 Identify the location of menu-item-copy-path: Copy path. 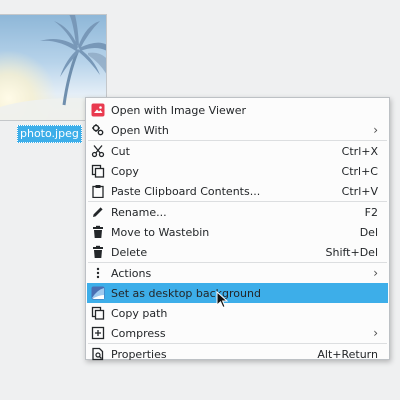
(237, 313).